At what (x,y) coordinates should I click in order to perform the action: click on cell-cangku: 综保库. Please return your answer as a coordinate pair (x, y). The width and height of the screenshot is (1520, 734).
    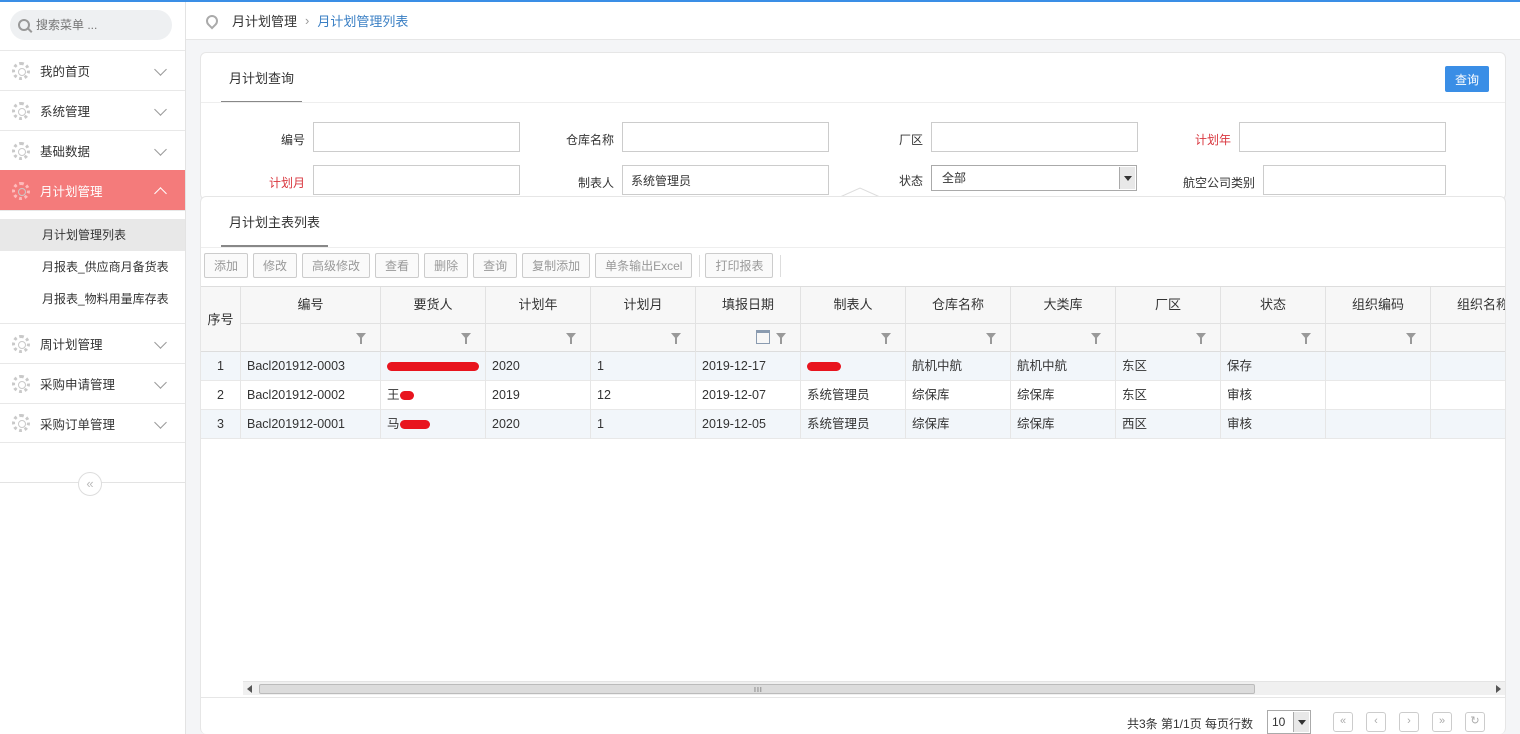
    Looking at the image, I should click on (958, 395).